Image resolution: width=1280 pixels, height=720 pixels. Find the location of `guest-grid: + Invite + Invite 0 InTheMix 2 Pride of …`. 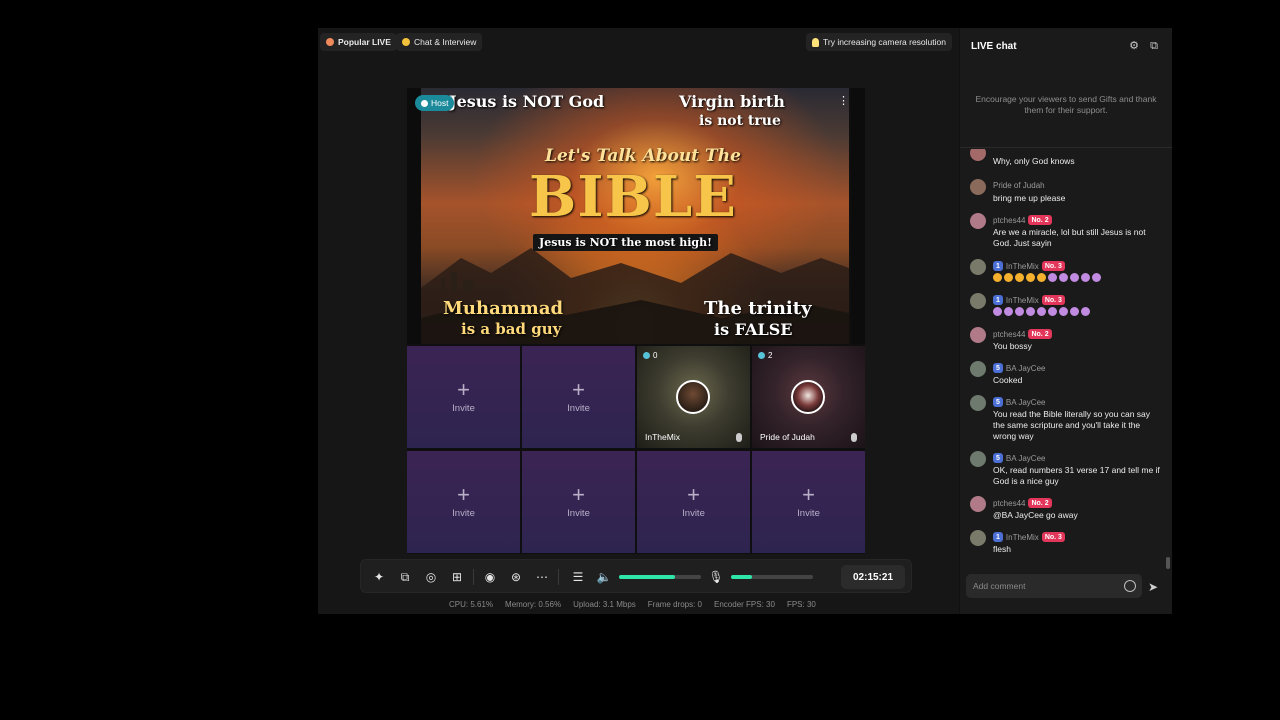

guest-grid: + Invite + Invite 0 InTheMix 2 Pride of … is located at coordinates (636, 450).